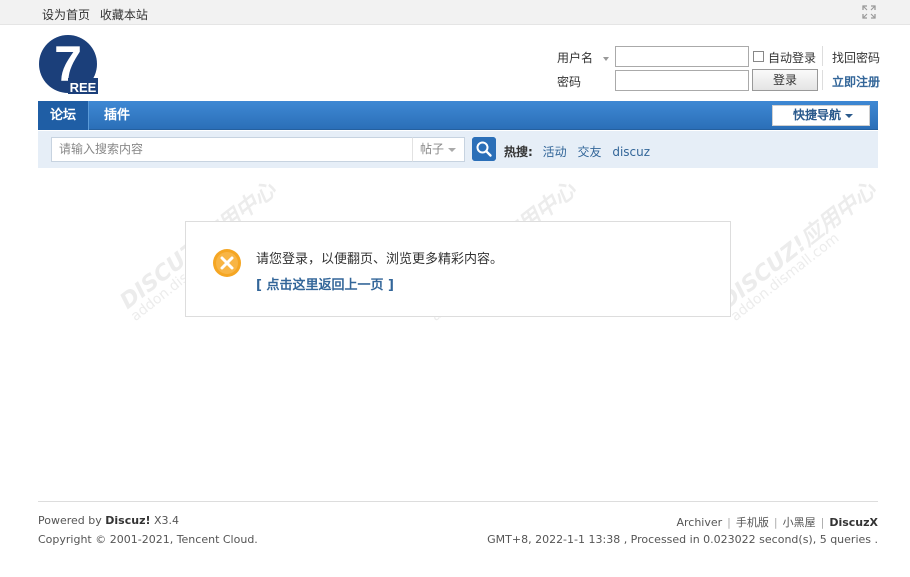  I want to click on search-bar: 请输入搜索内容 帖子 热搜: 活动 交友 discuz, so click(458, 149).